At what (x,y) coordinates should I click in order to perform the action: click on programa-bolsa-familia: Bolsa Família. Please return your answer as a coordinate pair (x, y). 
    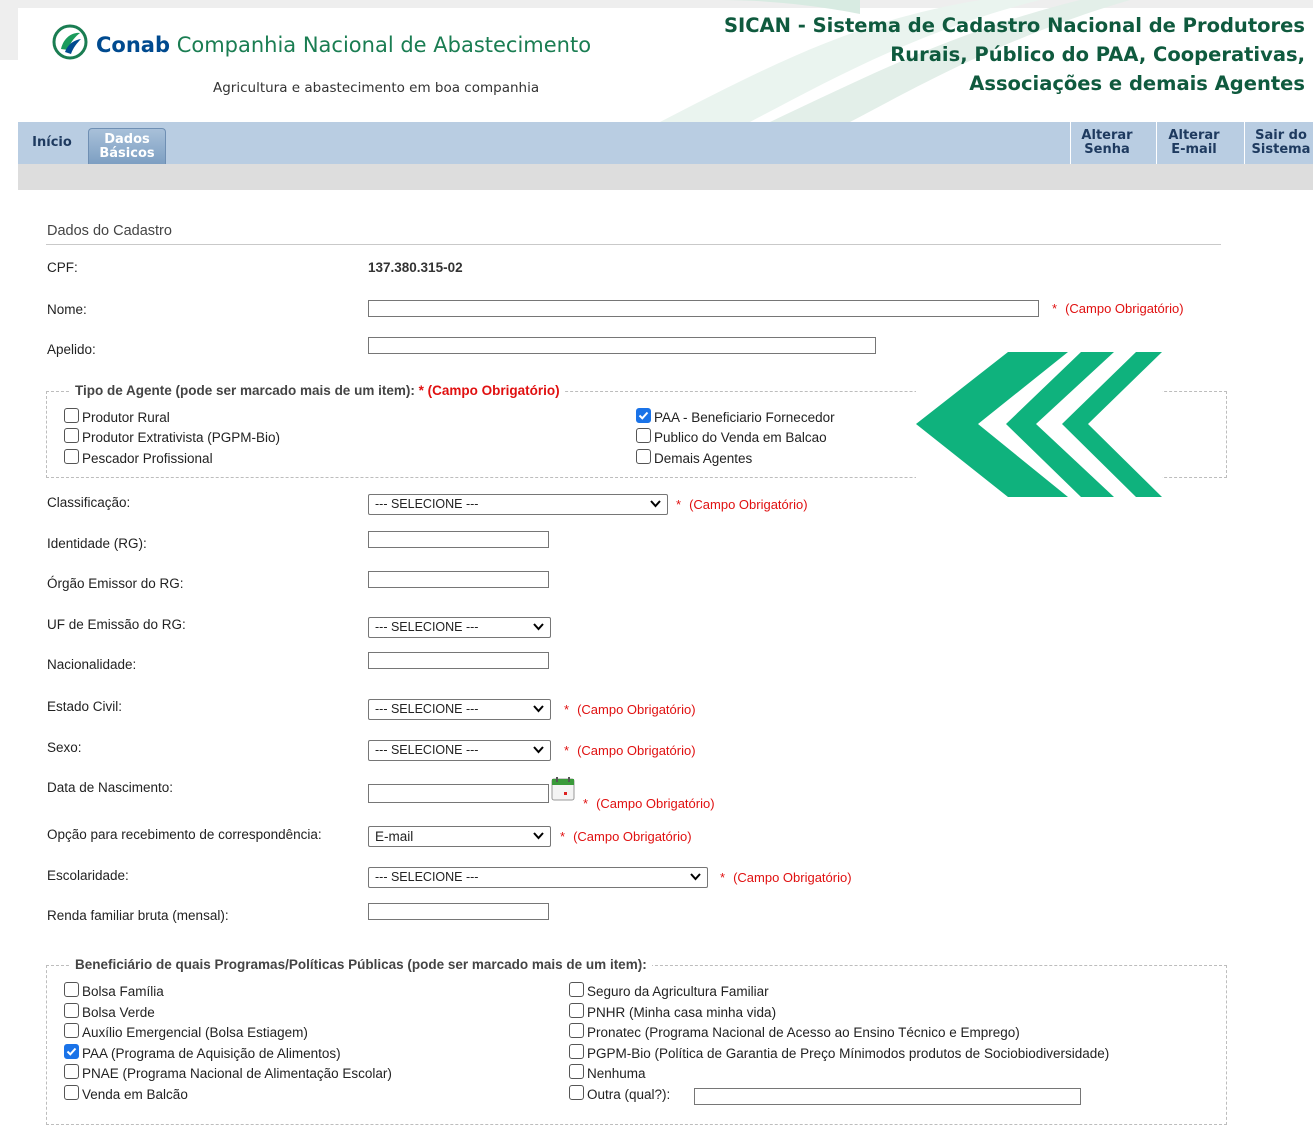
    Looking at the image, I should click on (114, 990).